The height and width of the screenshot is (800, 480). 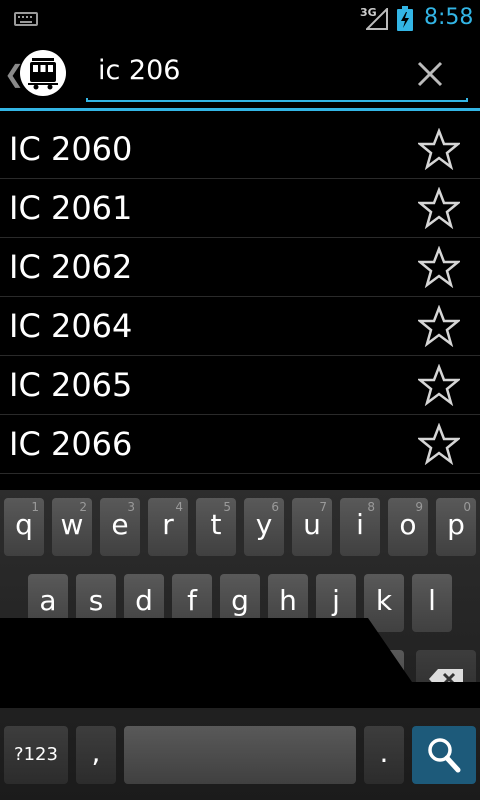 What do you see at coordinates (449, 17) in the screenshot?
I see `clock: 8:58` at bounding box center [449, 17].